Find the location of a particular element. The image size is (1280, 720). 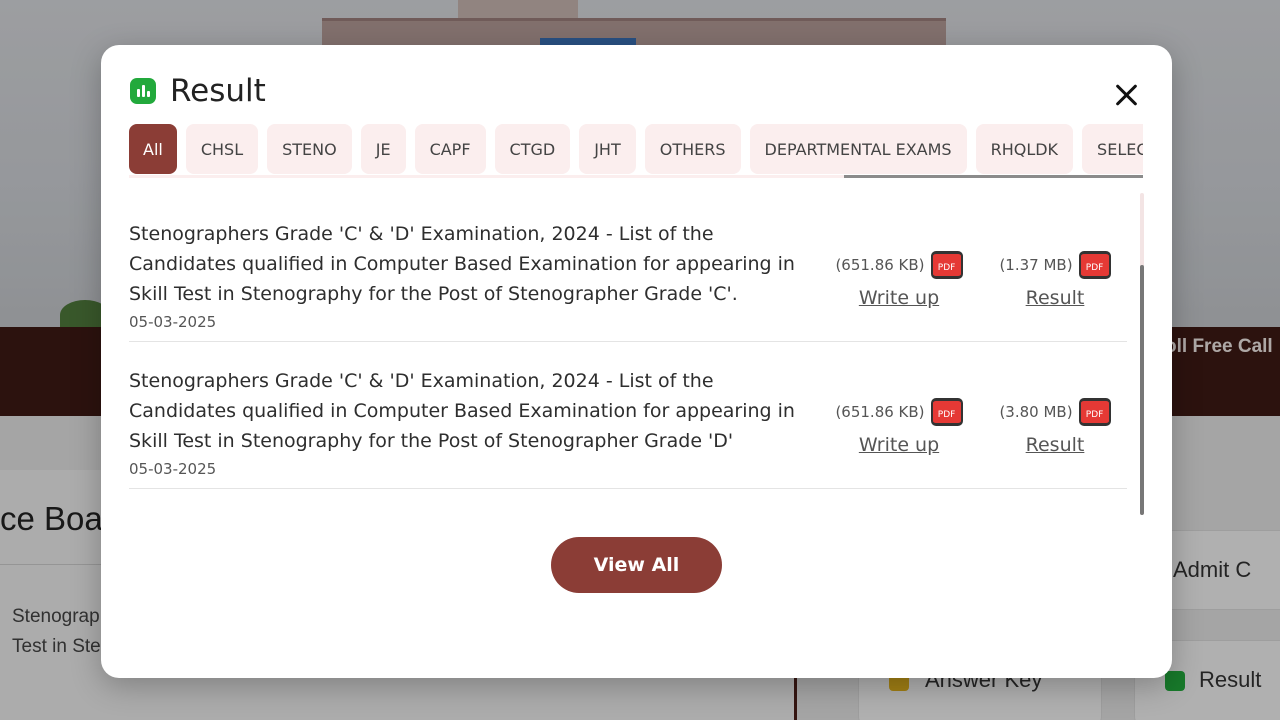

view-all-button: View All is located at coordinates (636, 565).